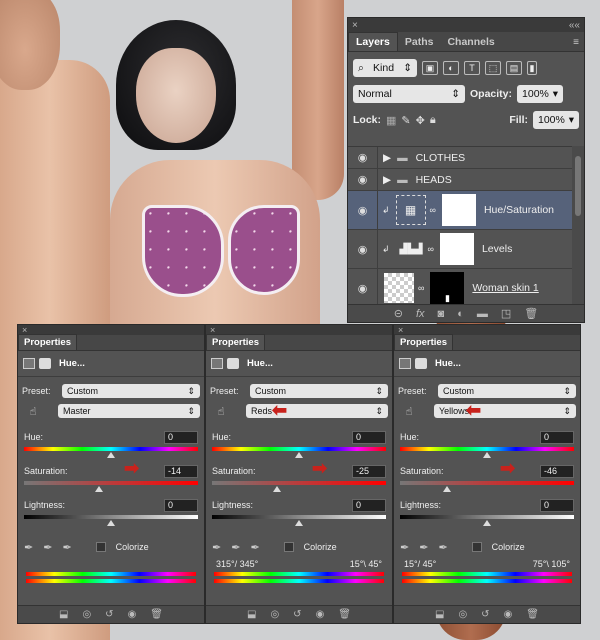 Image resolution: width=600 pixels, height=640 pixels. I want to click on layer-row-heads: ◉ ▶ ▬ HEADS, so click(460, 180).